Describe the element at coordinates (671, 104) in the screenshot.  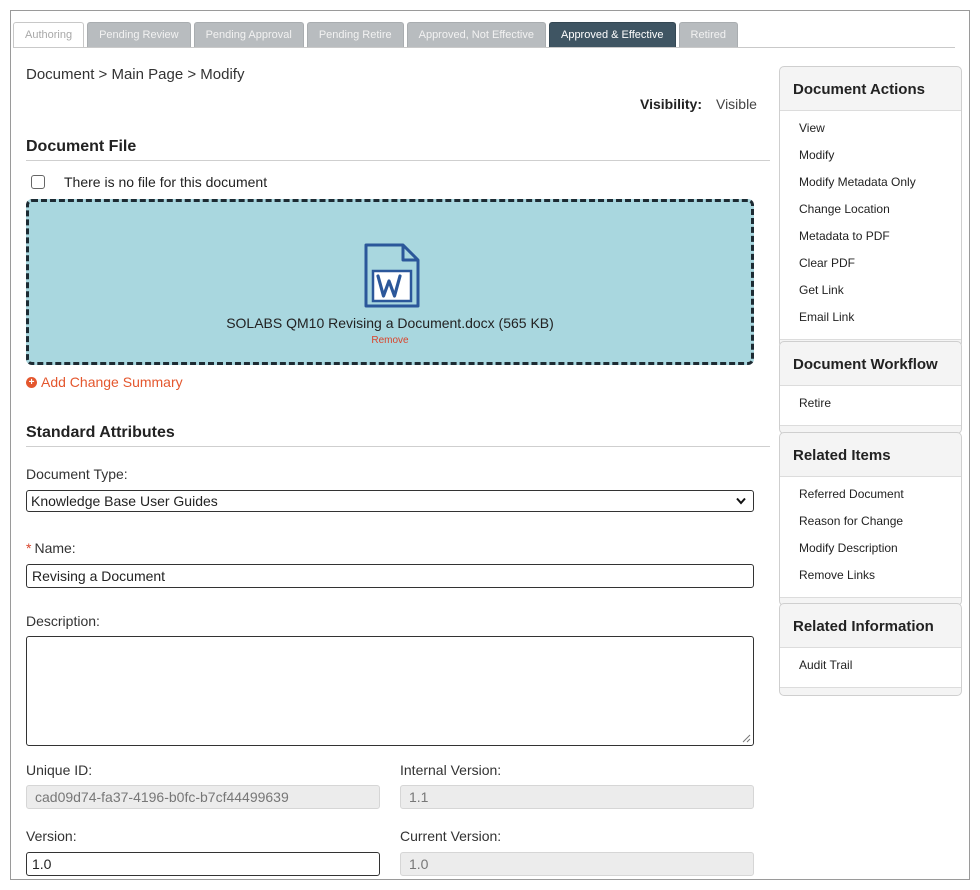
I see `visibility-label: Visibility:` at that location.